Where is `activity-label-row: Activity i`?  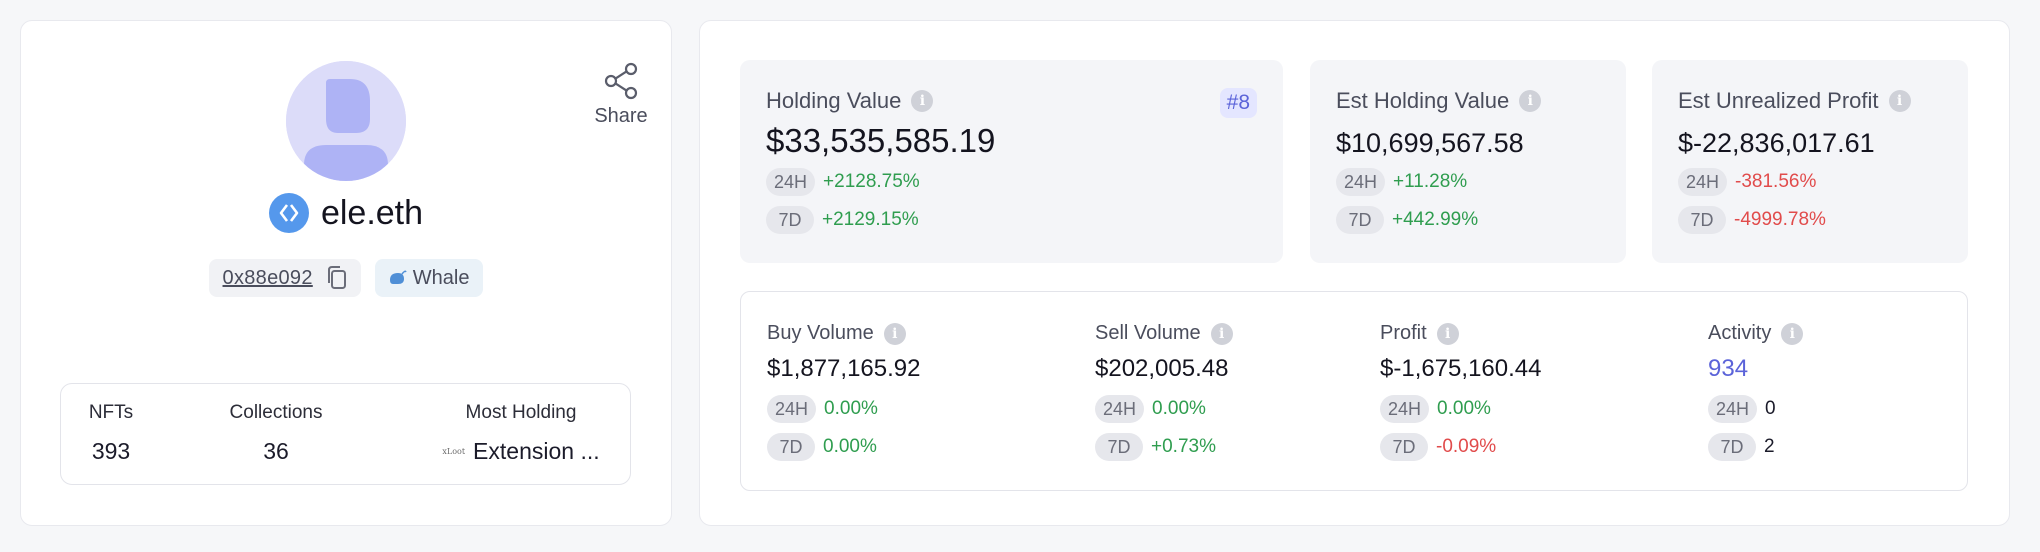
activity-label-row: Activity i is located at coordinates (1756, 333).